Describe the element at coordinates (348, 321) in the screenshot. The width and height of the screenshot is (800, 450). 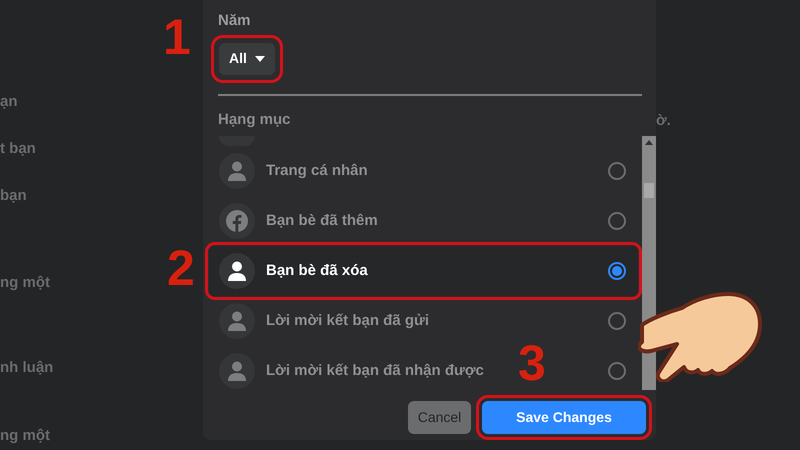
I see `category-option: Lời mời kết bạn đã gửi` at that location.